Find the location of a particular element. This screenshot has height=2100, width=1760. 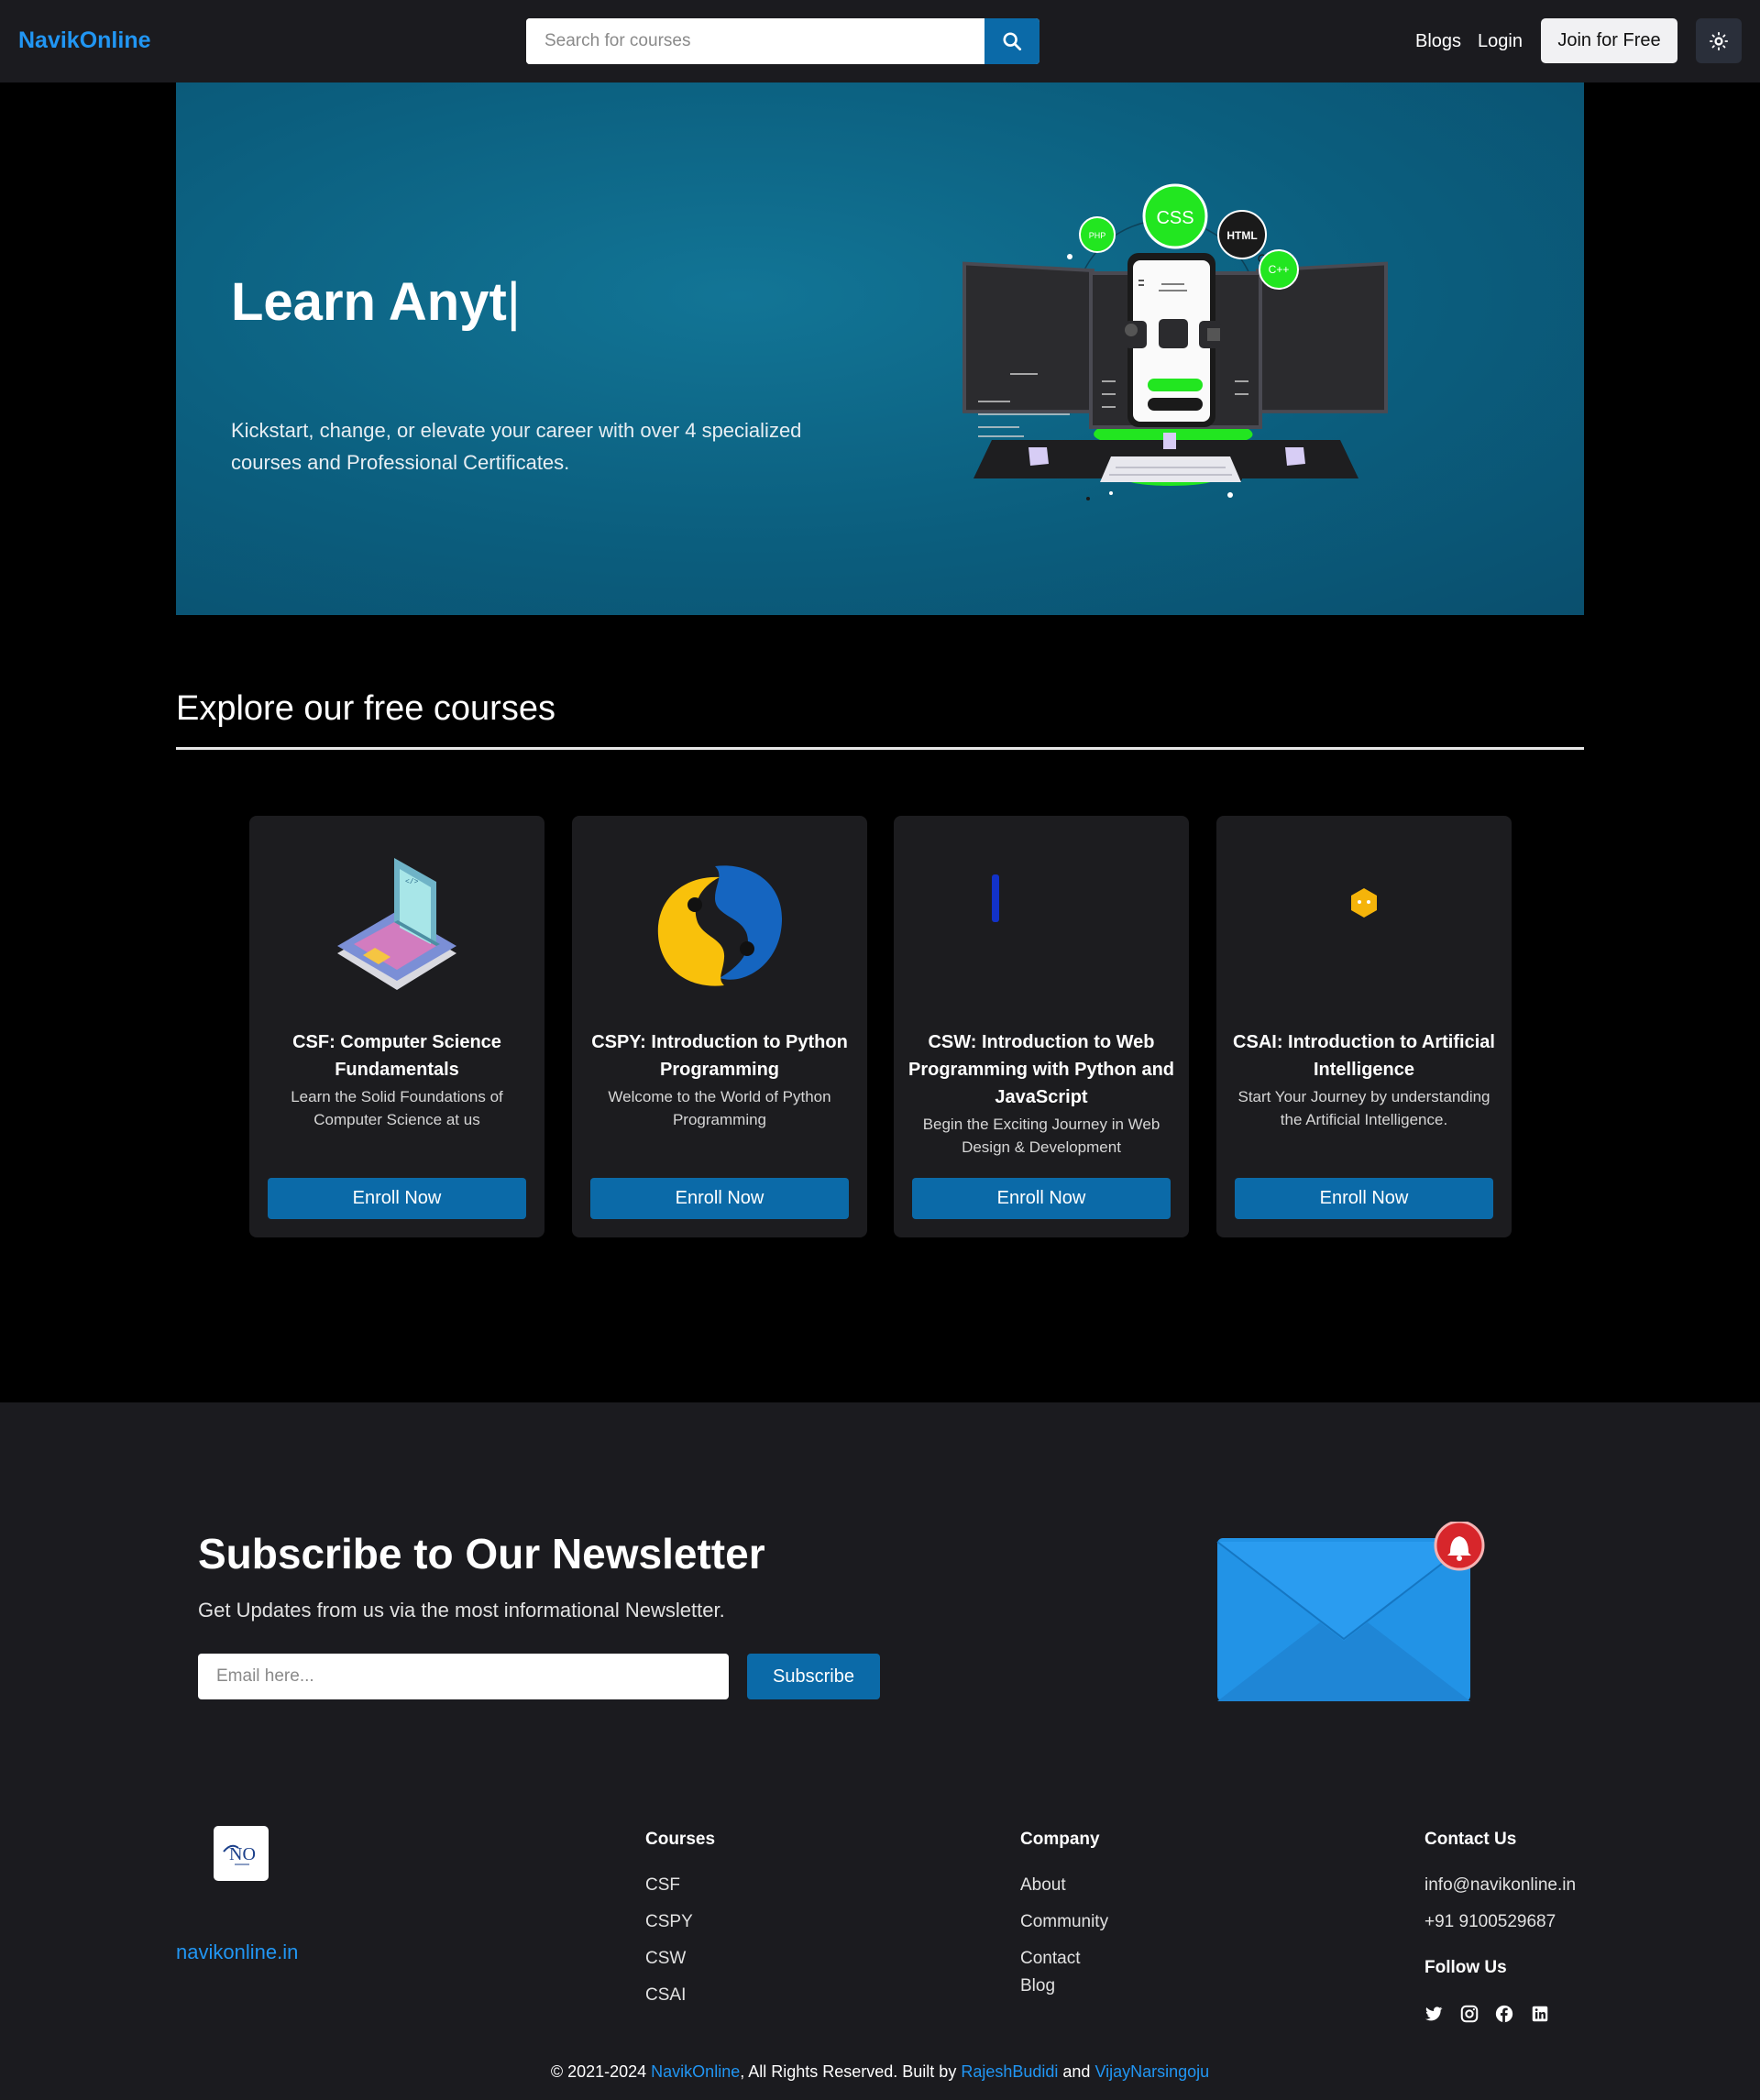

footer-site-link: navikonline.in is located at coordinates (237, 1952).